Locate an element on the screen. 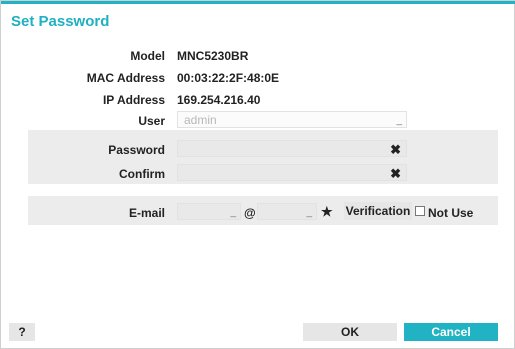 This screenshot has height=349, width=515. email-user-field: _ is located at coordinates (209, 211).